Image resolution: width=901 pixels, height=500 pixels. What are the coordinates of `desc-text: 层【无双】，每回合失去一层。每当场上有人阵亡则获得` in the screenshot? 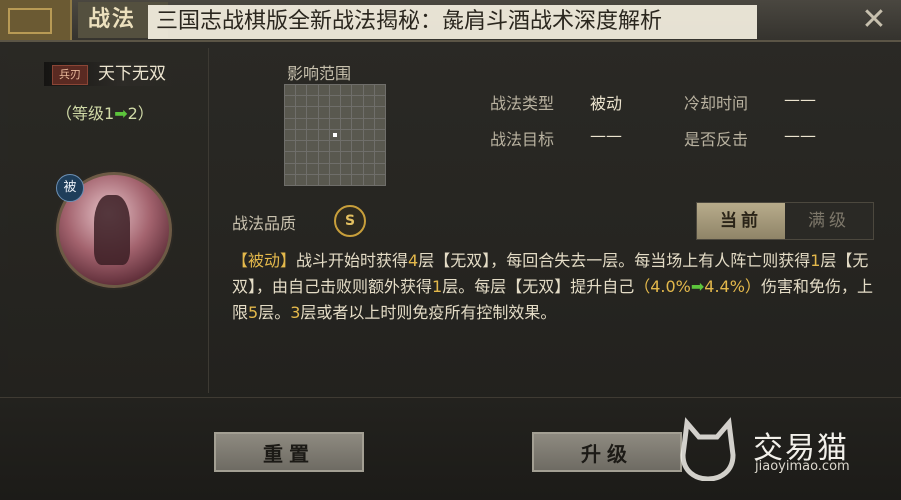 It's located at (614, 260).